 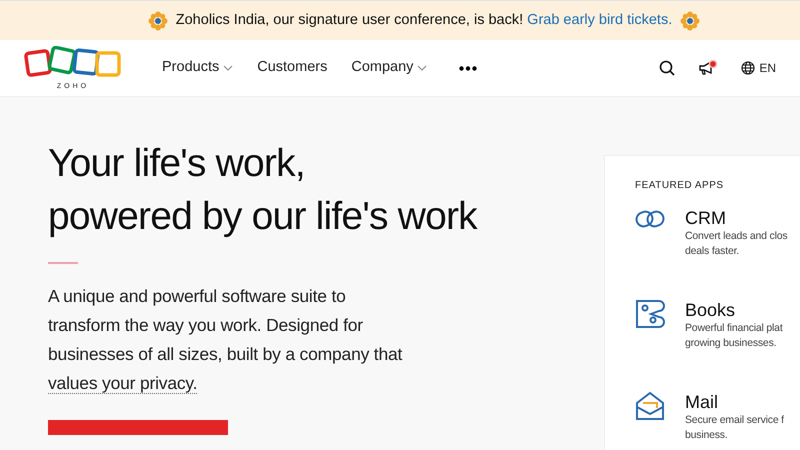 What do you see at coordinates (736, 244) in the screenshot?
I see `app-description: Convert leads and clos deals faster.` at bounding box center [736, 244].